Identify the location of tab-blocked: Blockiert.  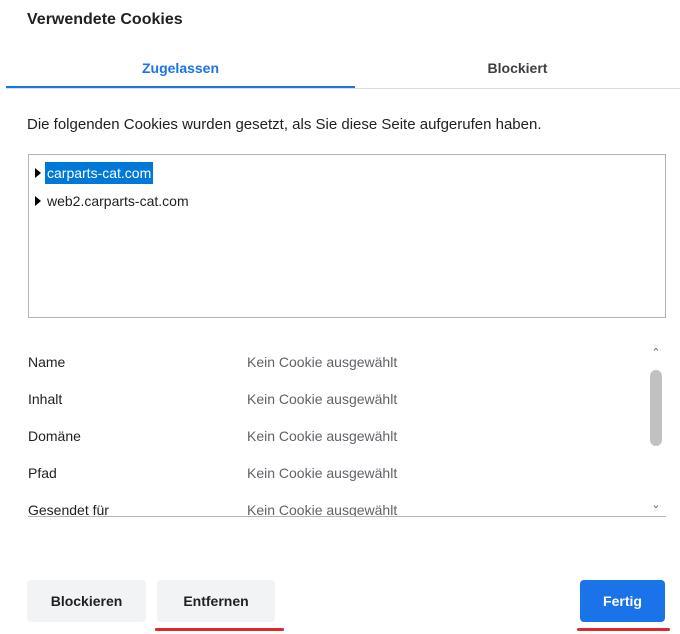
(517, 68).